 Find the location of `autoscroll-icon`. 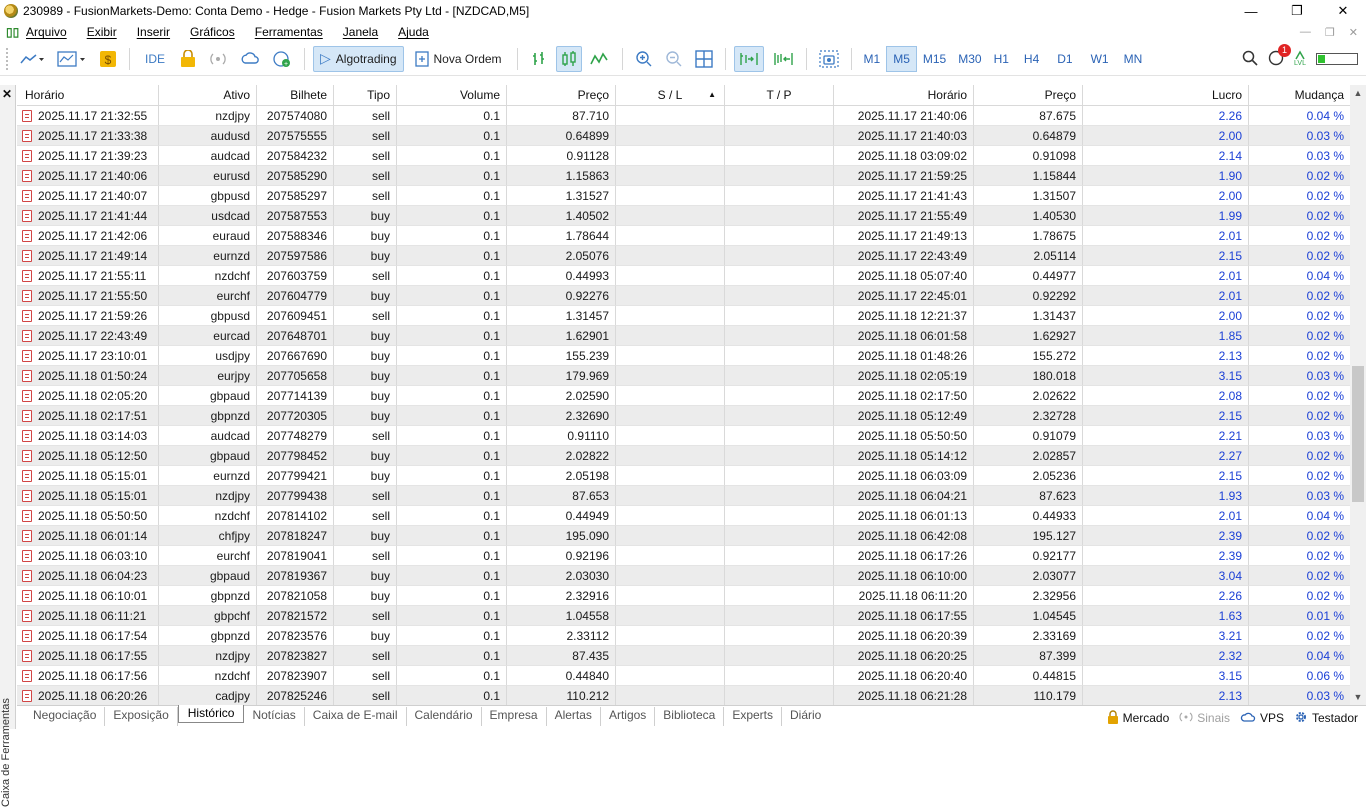

autoscroll-icon is located at coordinates (748, 58).